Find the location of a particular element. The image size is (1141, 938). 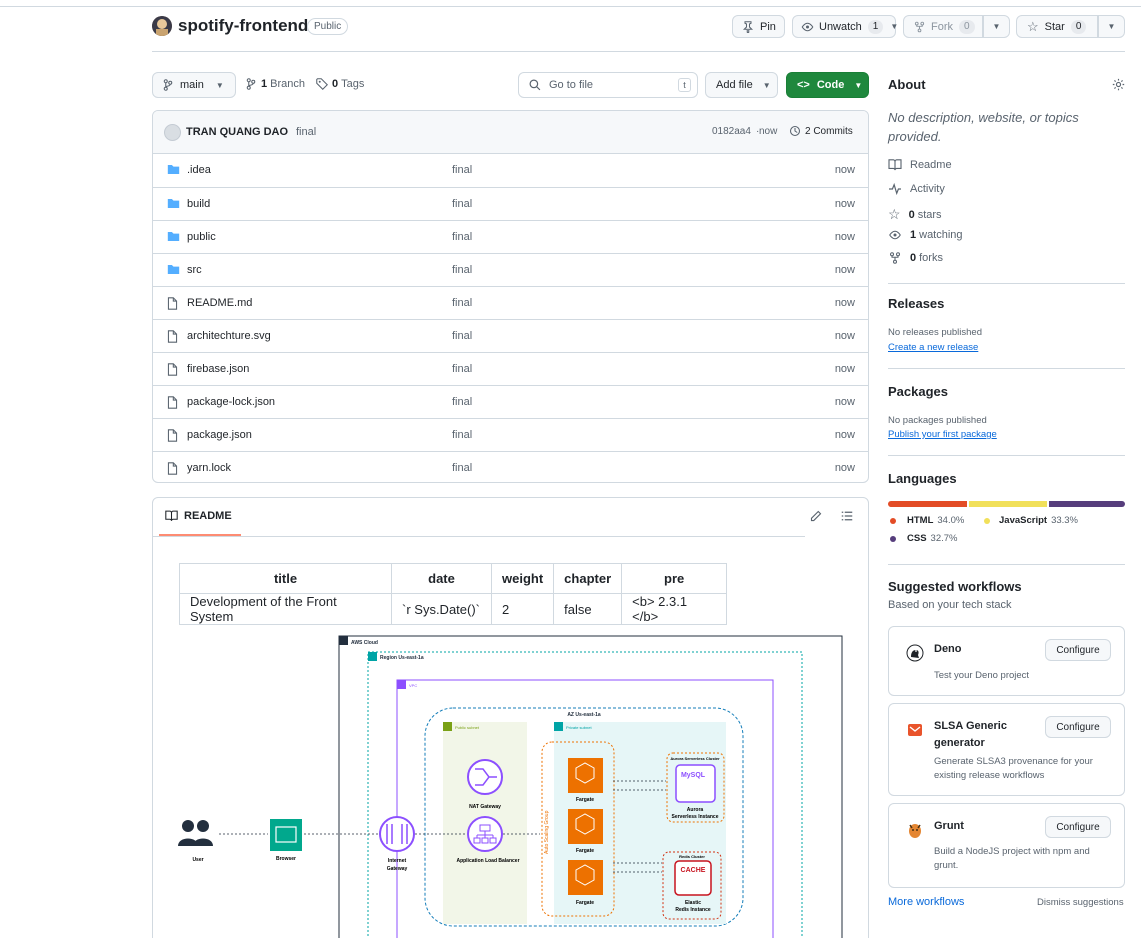

igw-label-2: Gateway is located at coordinates (397, 869).